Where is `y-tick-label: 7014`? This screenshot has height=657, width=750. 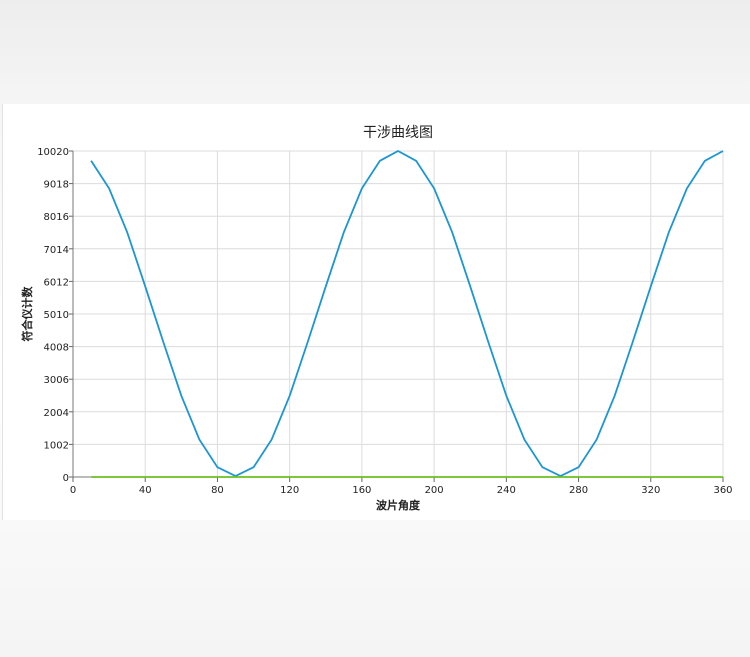 y-tick-label: 7014 is located at coordinates (56, 250).